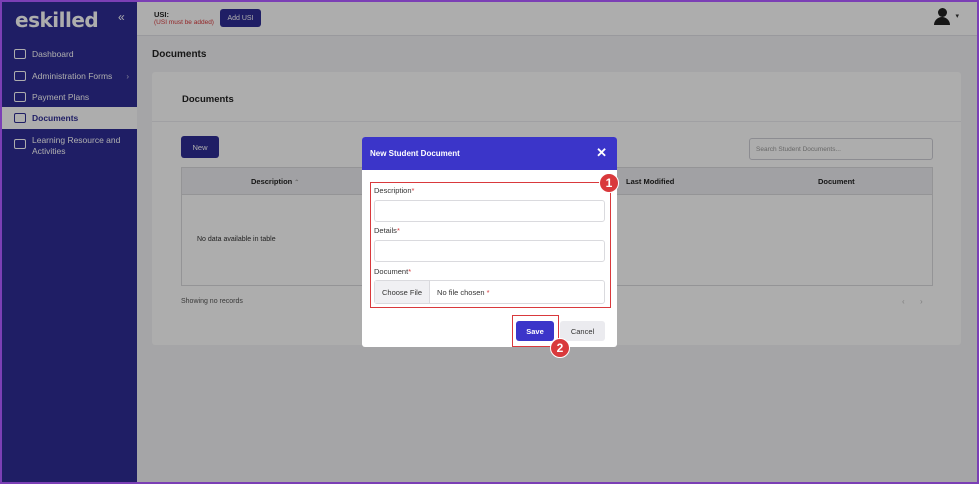 The width and height of the screenshot is (979, 484). What do you see at coordinates (415, 153) in the screenshot?
I see `modal-title: New Student Document` at bounding box center [415, 153].